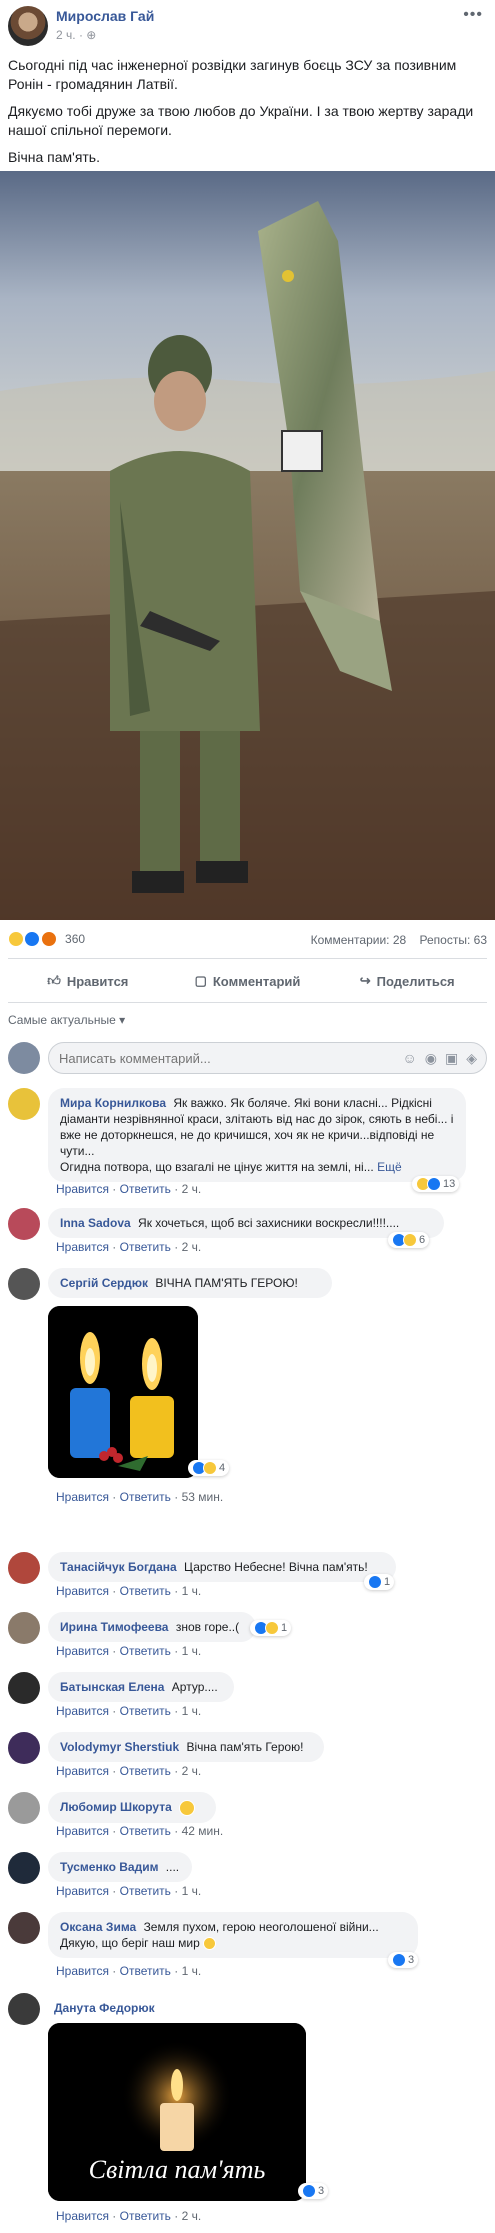  Describe the element at coordinates (66, 35) in the screenshot. I see `post-time: 2 ч.` at that location.